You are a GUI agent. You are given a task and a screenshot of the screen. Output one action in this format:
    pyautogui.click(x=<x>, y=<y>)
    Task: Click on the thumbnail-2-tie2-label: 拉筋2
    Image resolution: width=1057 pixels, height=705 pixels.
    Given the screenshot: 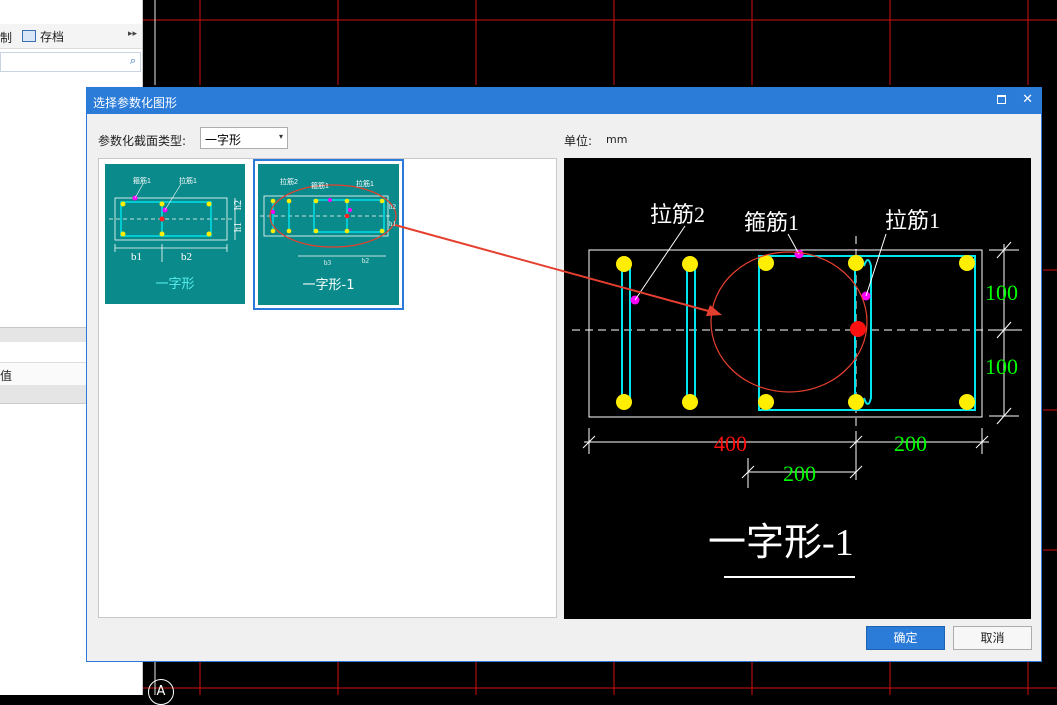 What is the action you would take?
    pyautogui.click(x=289, y=181)
    